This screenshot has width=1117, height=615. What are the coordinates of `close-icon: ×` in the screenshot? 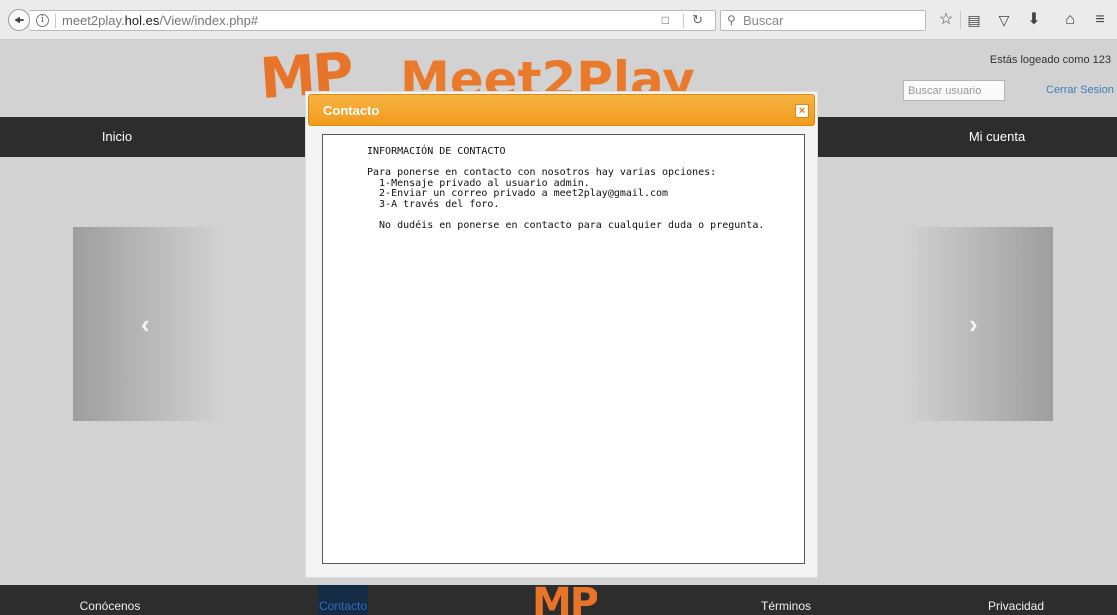 It's located at (802, 111).